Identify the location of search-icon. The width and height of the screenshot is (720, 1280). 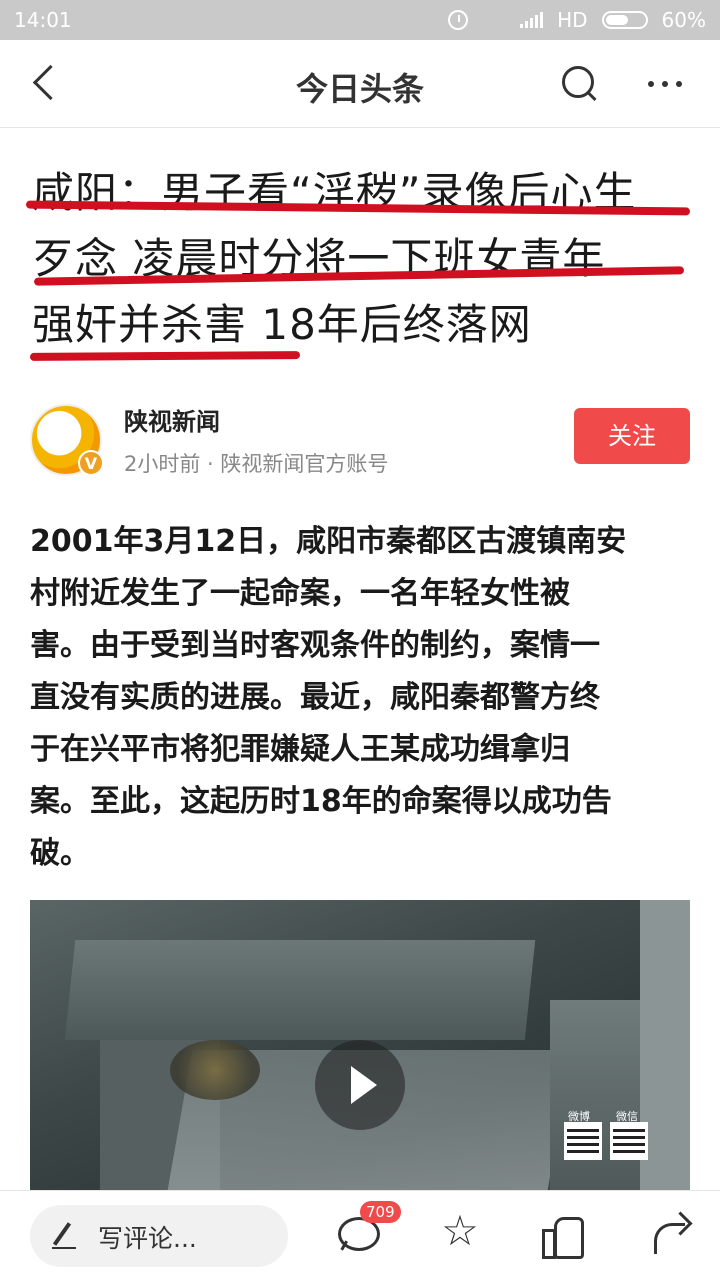
(579, 83).